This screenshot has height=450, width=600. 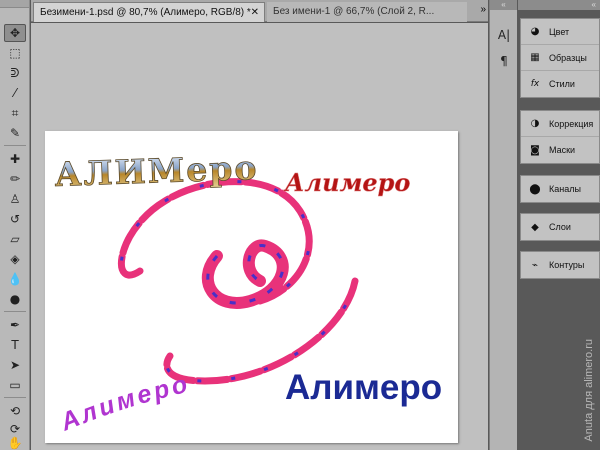 I want to click on paint-bucket-icon: ◈, so click(x=15, y=259).